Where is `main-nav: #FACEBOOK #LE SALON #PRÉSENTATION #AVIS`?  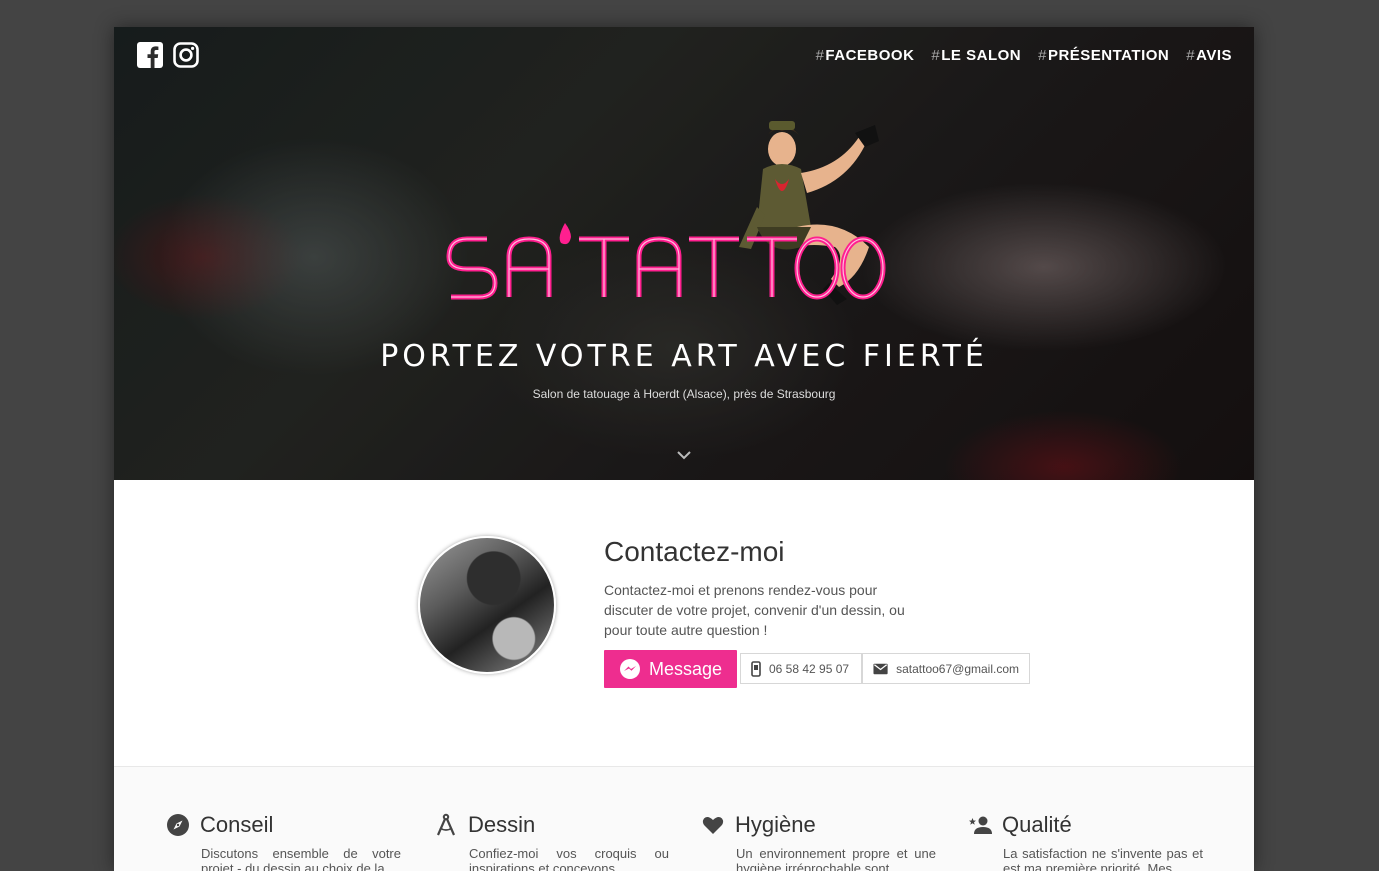 main-nav: #FACEBOOK #LE SALON #PRÉSENTATION #AVIS is located at coordinates (1024, 55).